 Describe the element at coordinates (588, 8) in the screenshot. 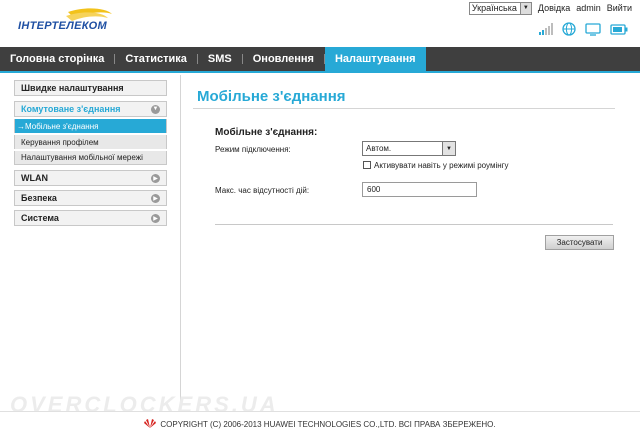

I see `user-link: admin` at that location.